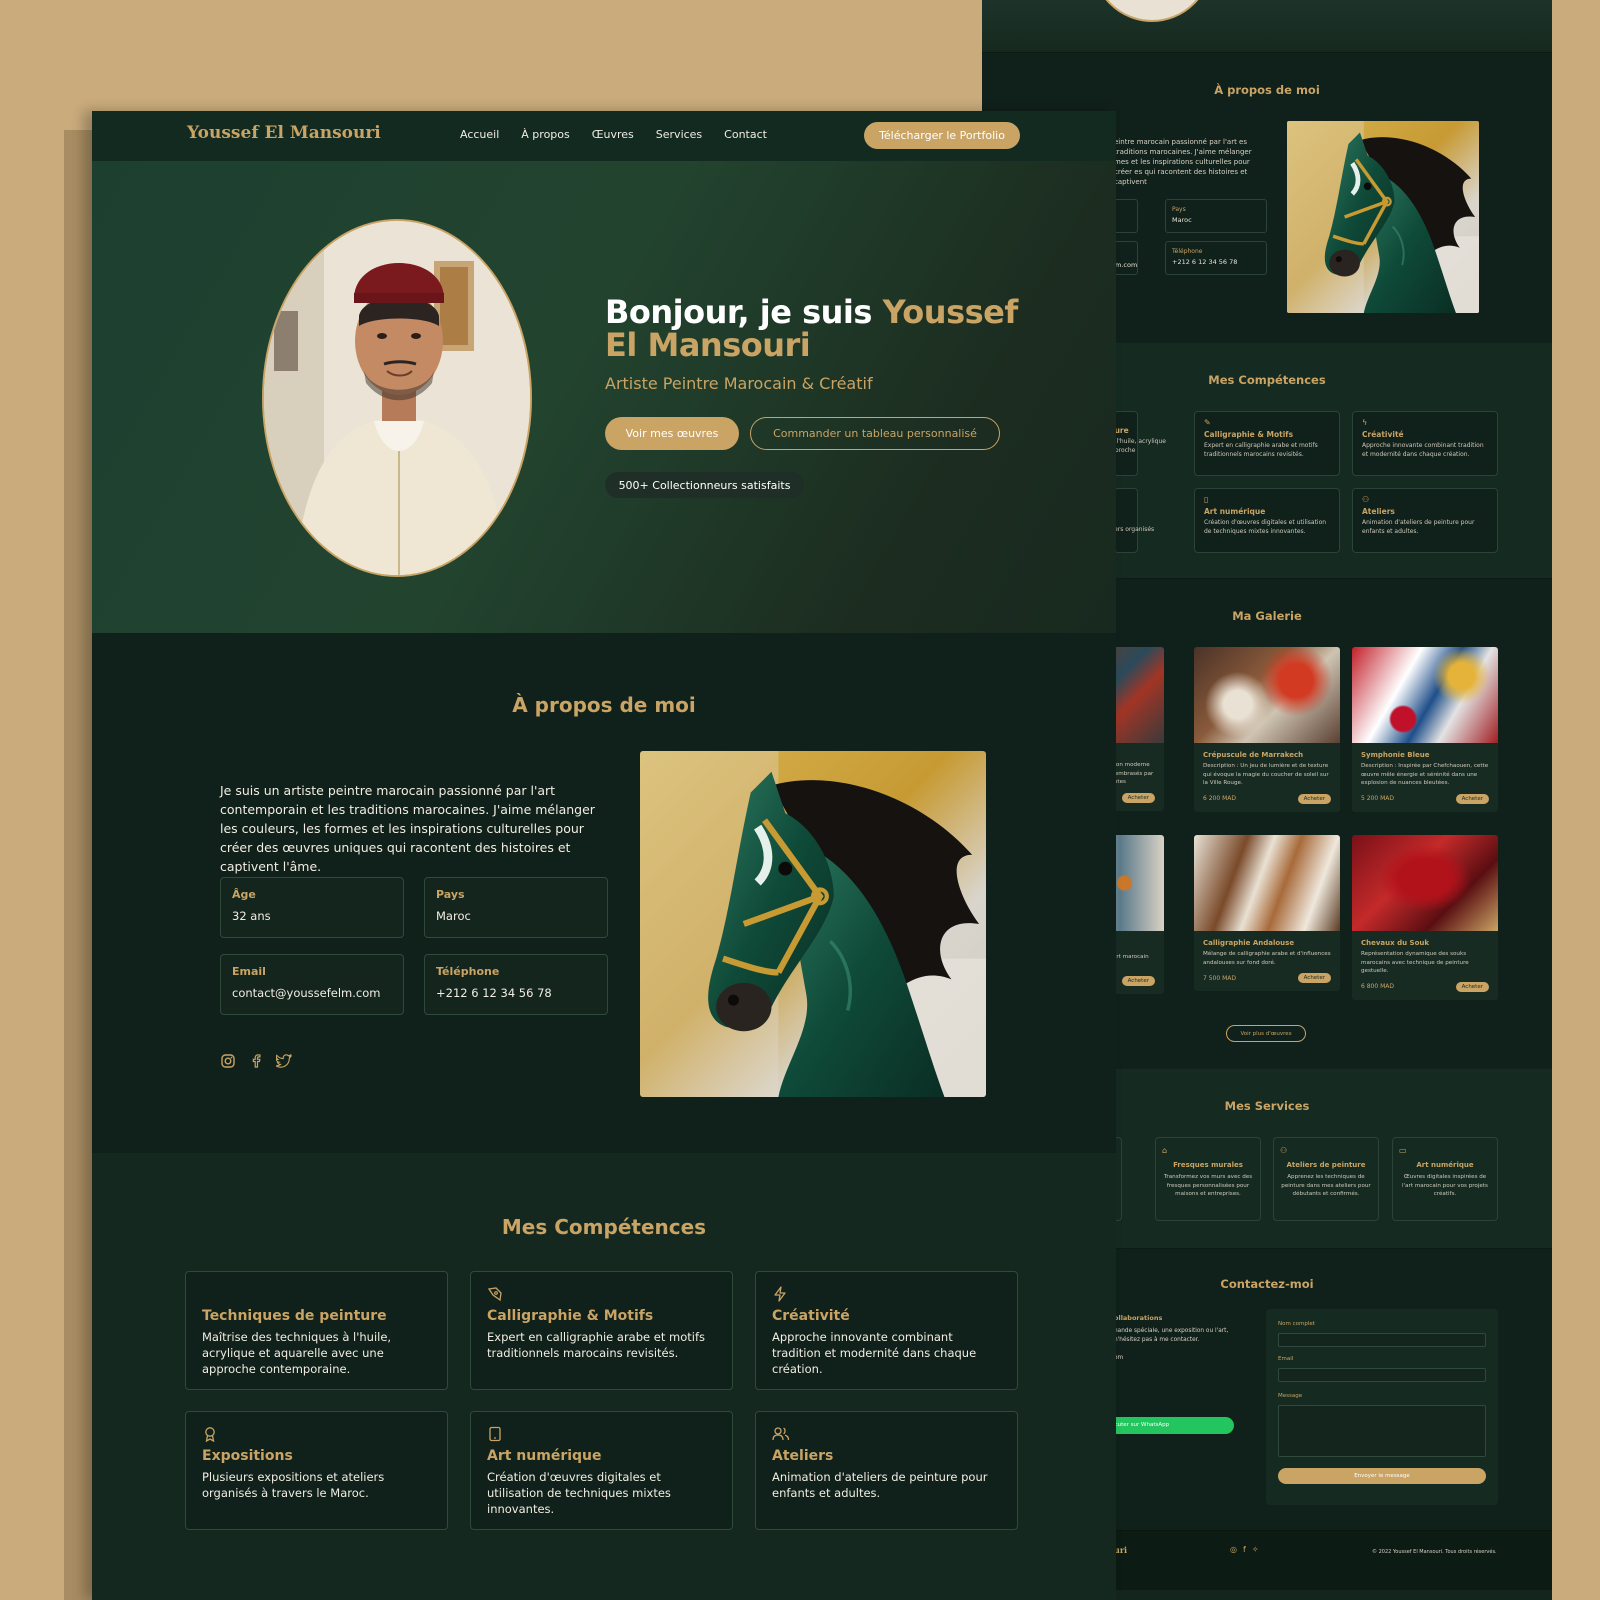  What do you see at coordinates (1326, 1165) in the screenshot?
I see `service-title: Ateliers de peinture` at bounding box center [1326, 1165].